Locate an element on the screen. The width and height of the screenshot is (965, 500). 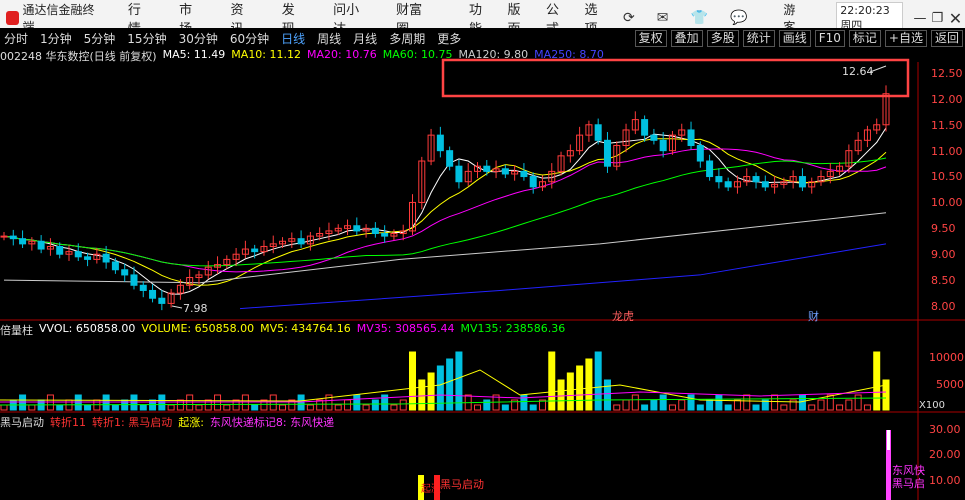
volume-label: VOLUME: 650858.00 is located at coordinates (198, 328).